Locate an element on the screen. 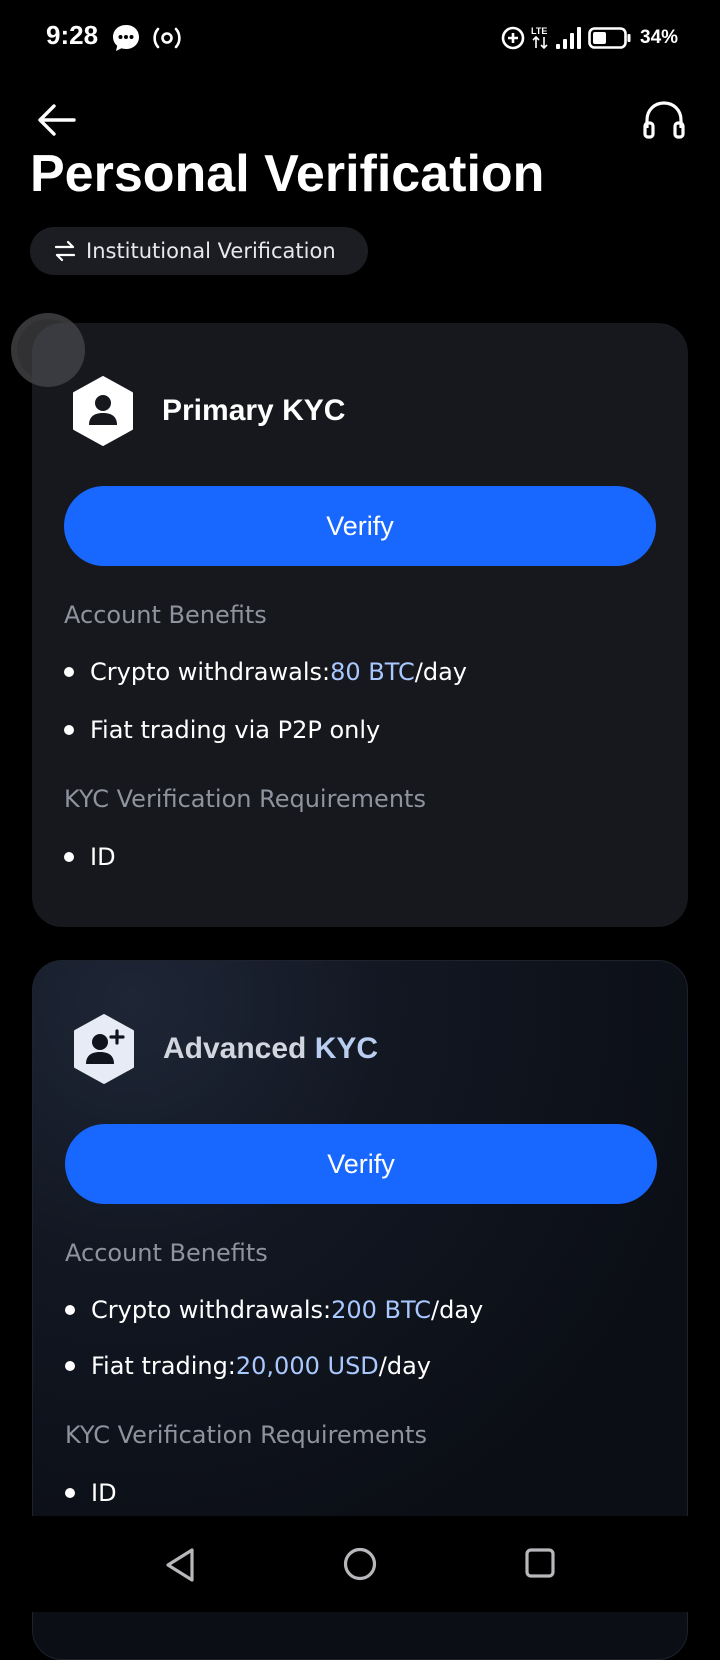 The width and height of the screenshot is (720, 1660). card-header: Advanced KYC is located at coordinates (224, 1049).